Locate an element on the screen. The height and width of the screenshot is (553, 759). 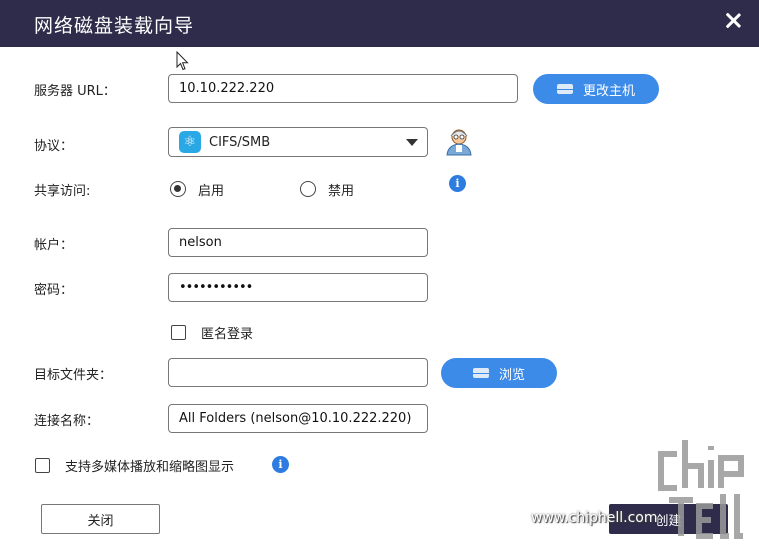
connection-name-label: 连接名称： is located at coordinates (67, 421).